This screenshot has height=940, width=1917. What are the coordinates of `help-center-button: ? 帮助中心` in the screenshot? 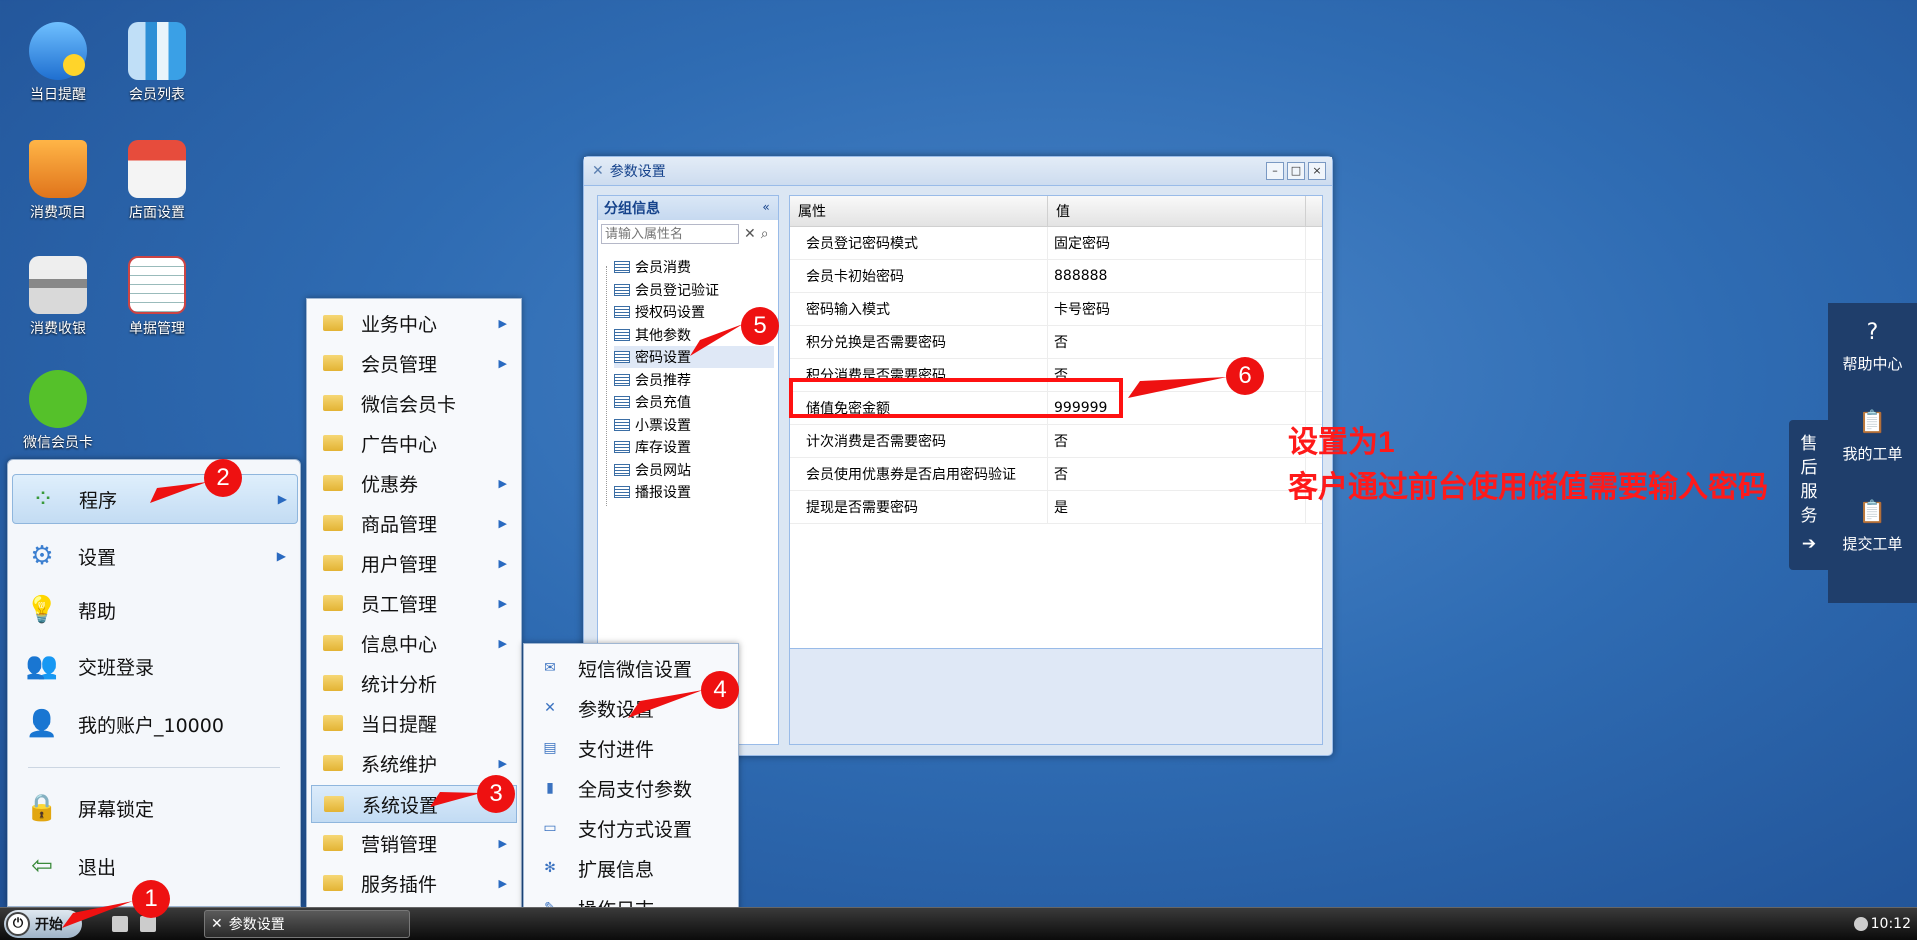 It's located at (1872, 345).